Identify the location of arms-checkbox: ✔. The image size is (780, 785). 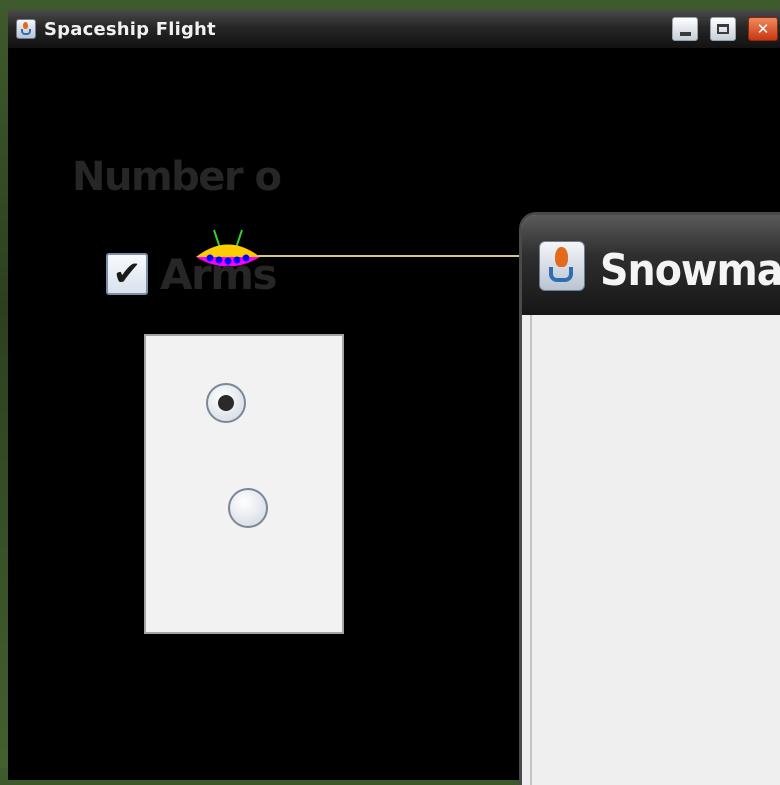
(127, 274).